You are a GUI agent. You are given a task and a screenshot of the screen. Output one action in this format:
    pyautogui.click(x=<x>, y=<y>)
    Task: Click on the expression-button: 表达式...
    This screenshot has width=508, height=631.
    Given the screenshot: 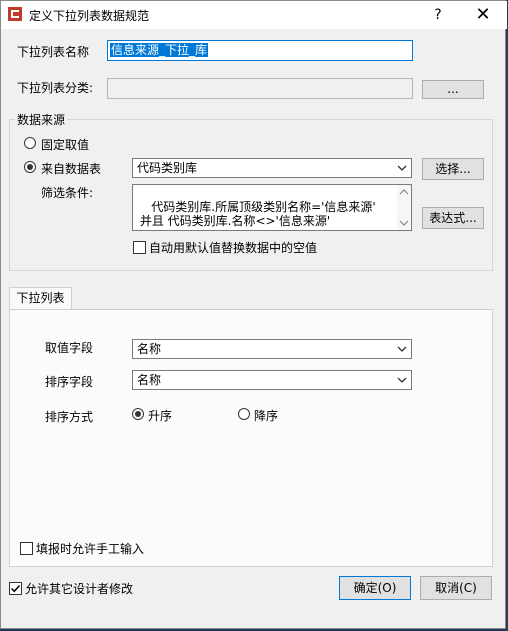 What is the action you would take?
    pyautogui.click(x=453, y=218)
    